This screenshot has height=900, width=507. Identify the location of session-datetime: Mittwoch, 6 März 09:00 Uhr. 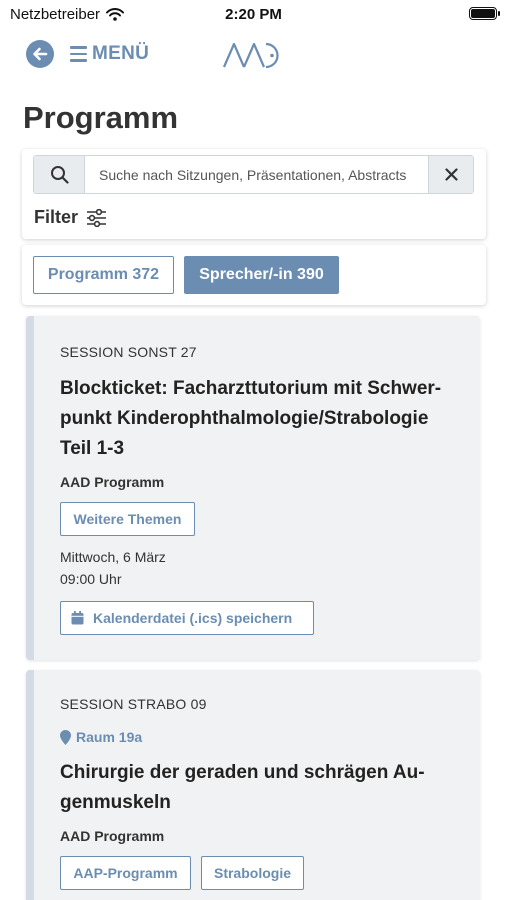
(113, 568).